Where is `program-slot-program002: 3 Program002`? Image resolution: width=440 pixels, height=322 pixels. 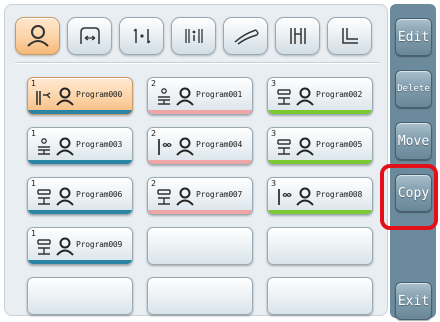 program-slot-program002: 3 Program002 is located at coordinates (320, 96).